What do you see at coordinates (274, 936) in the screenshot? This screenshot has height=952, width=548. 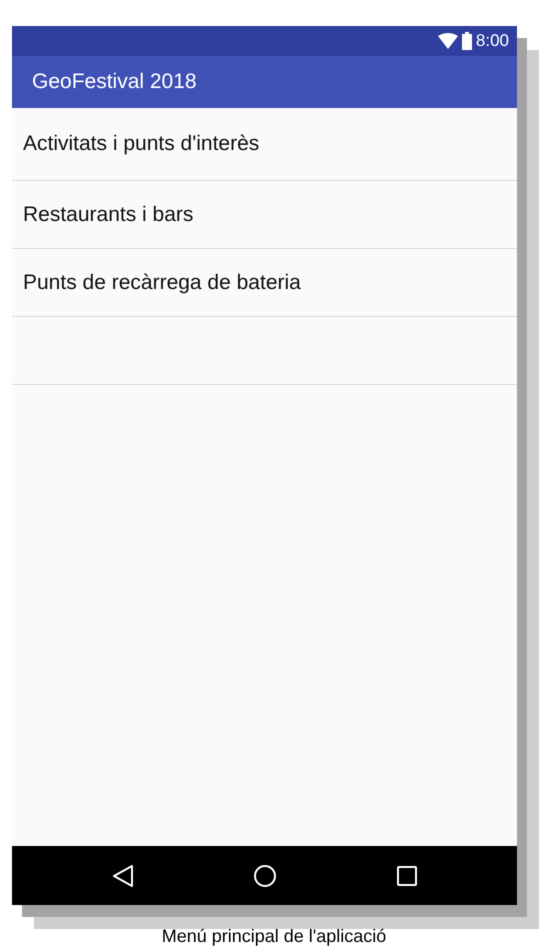 I see `figure-caption: Menú principal de l'aplicació` at bounding box center [274, 936].